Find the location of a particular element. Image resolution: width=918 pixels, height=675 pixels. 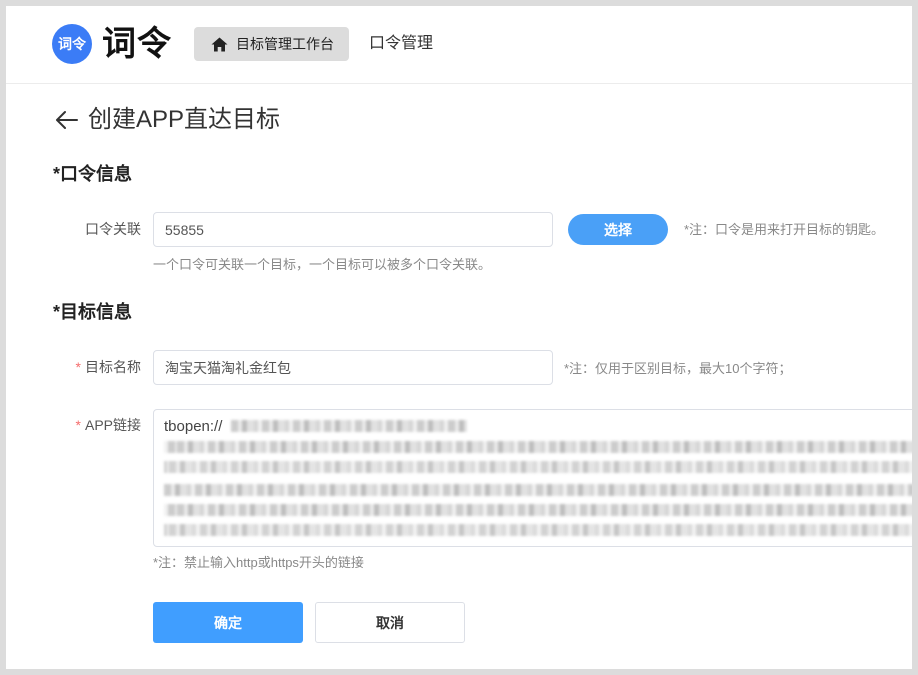

select-password-button: 选择 is located at coordinates (618, 229).